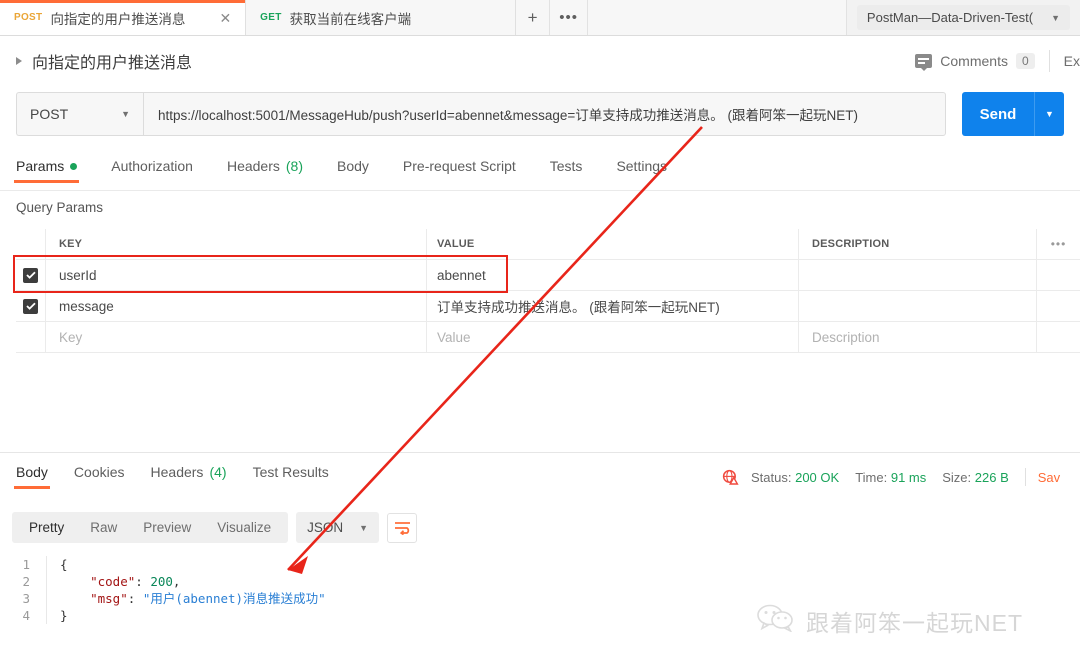 This screenshot has width=1080, height=671. Describe the element at coordinates (70, 337) in the screenshot. I see `param-key-input: Key` at that location.